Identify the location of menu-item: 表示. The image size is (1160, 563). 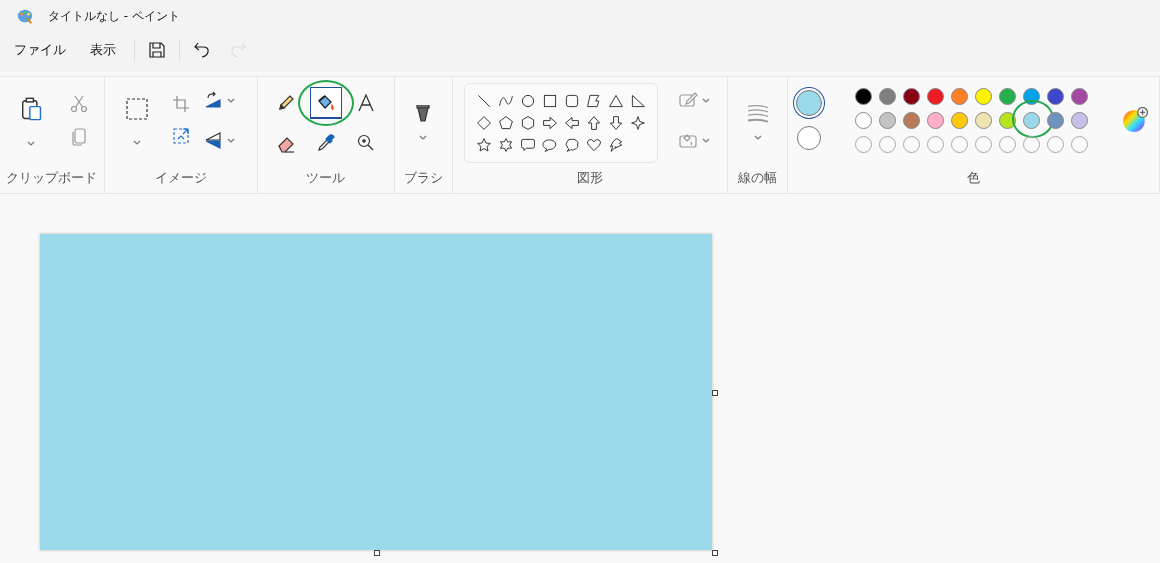
(103, 50).